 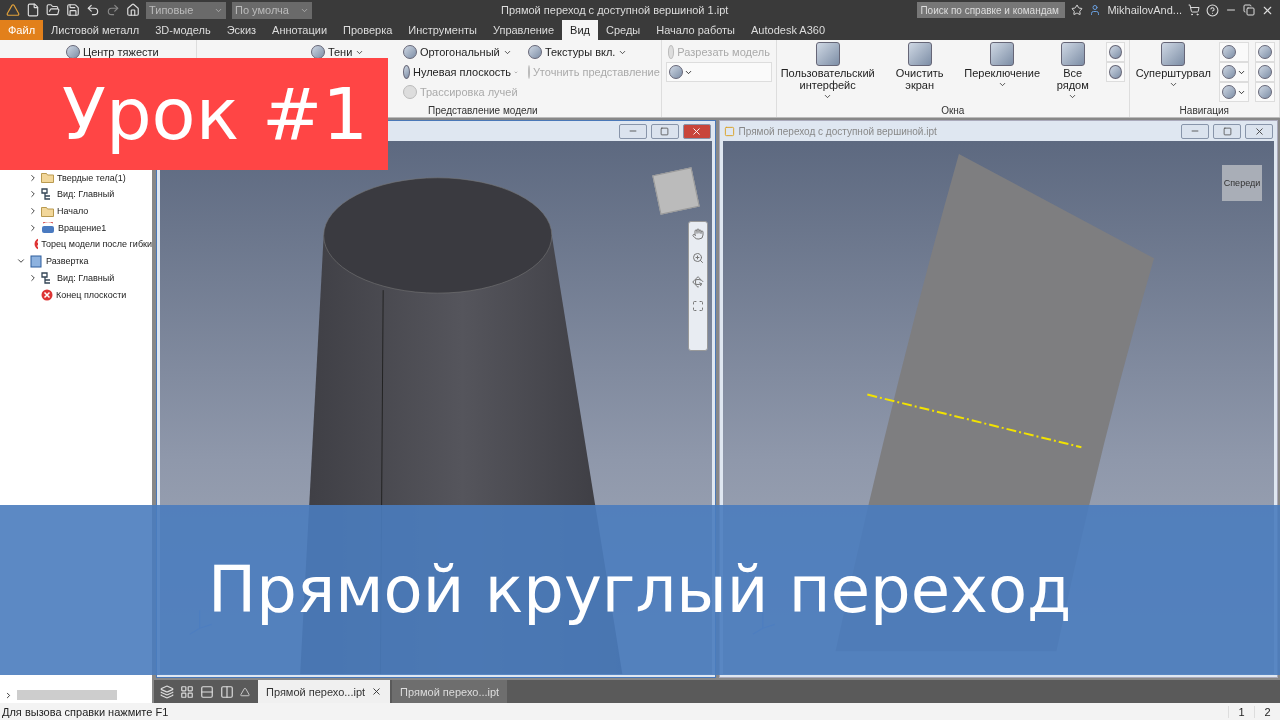 I want to click on menu-tab: Начало работы, so click(x=695, y=30).